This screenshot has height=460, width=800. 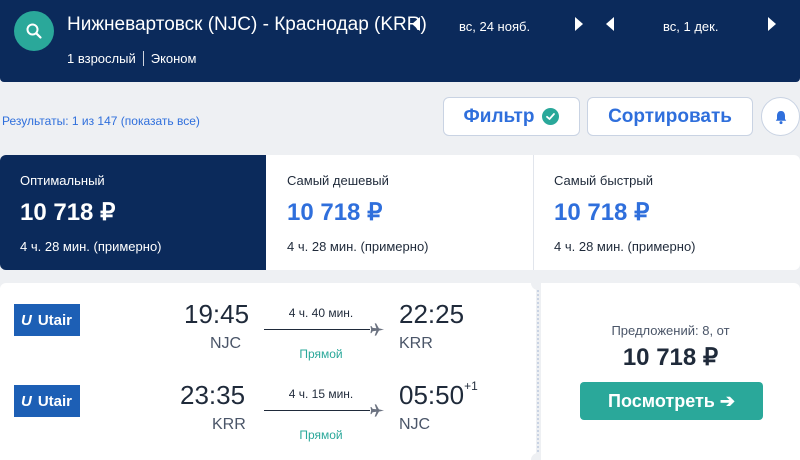 I want to click on results-count-link: Результаты: 1 из 147 (показать все), so click(x=101, y=121).